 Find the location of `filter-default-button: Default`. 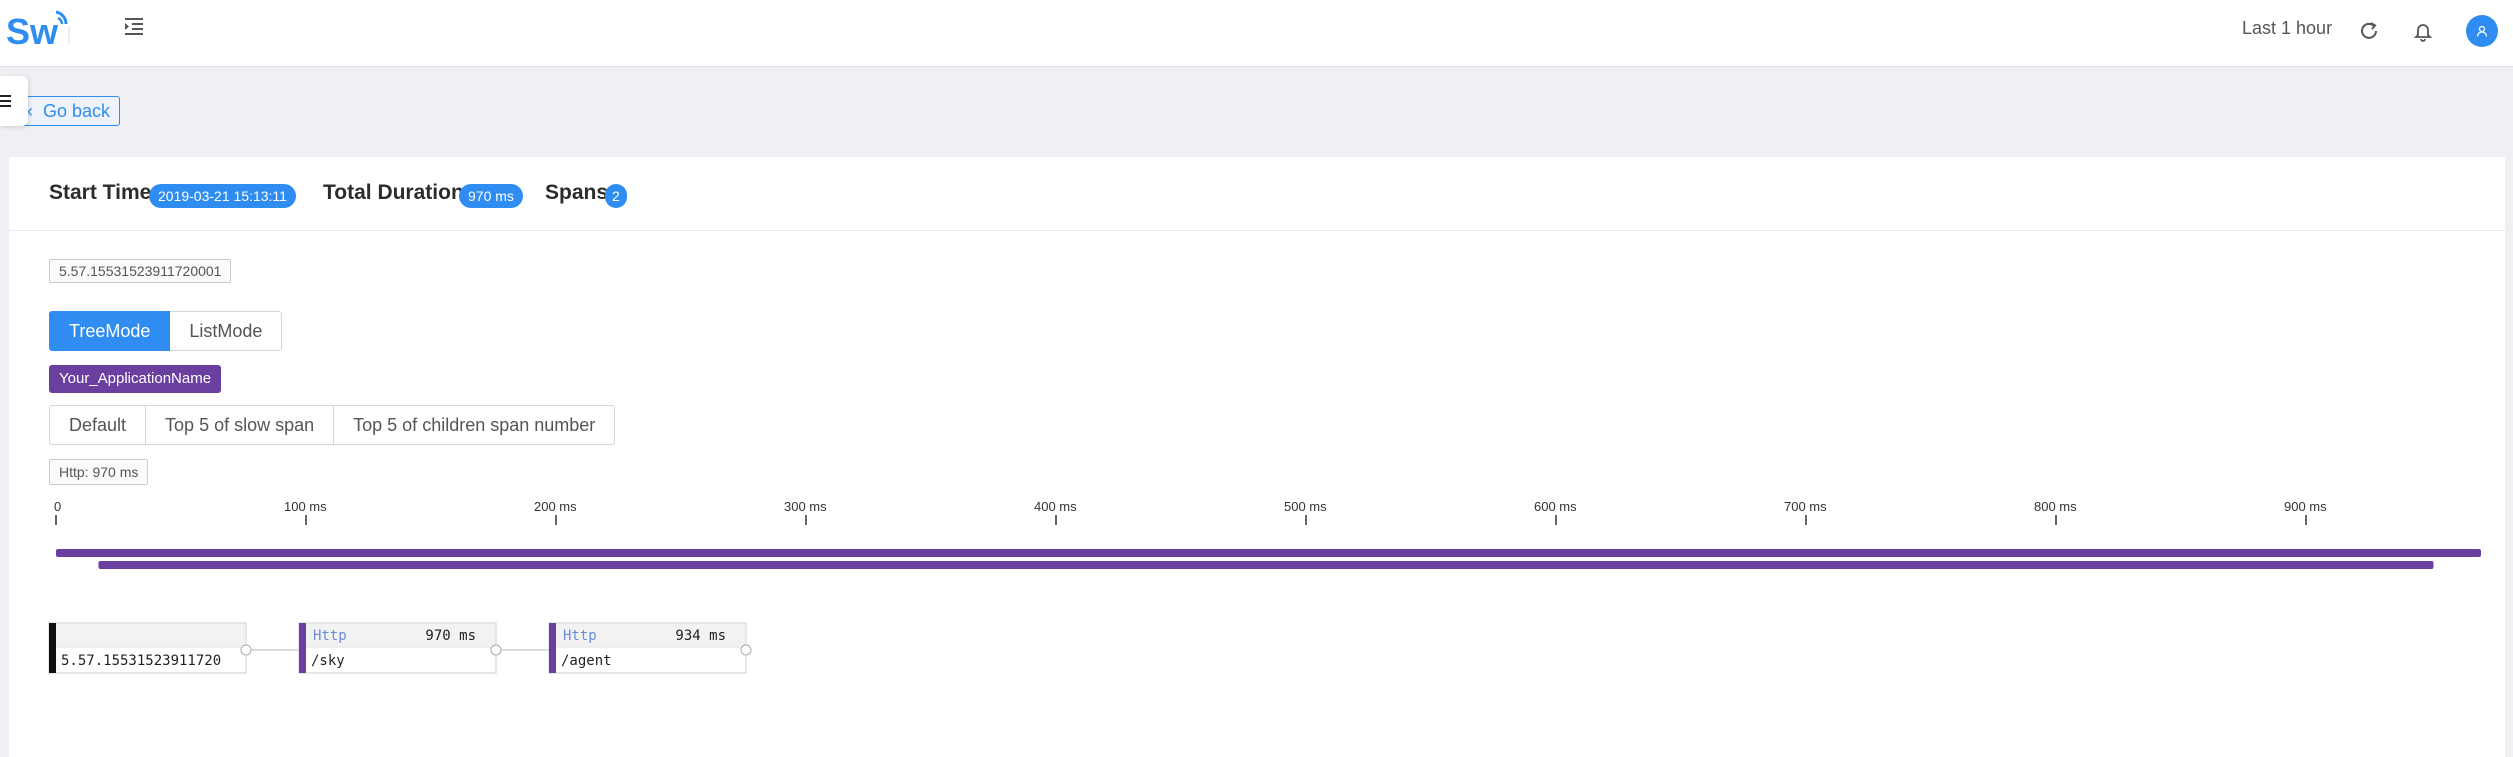

filter-default-button: Default is located at coordinates (98, 425).